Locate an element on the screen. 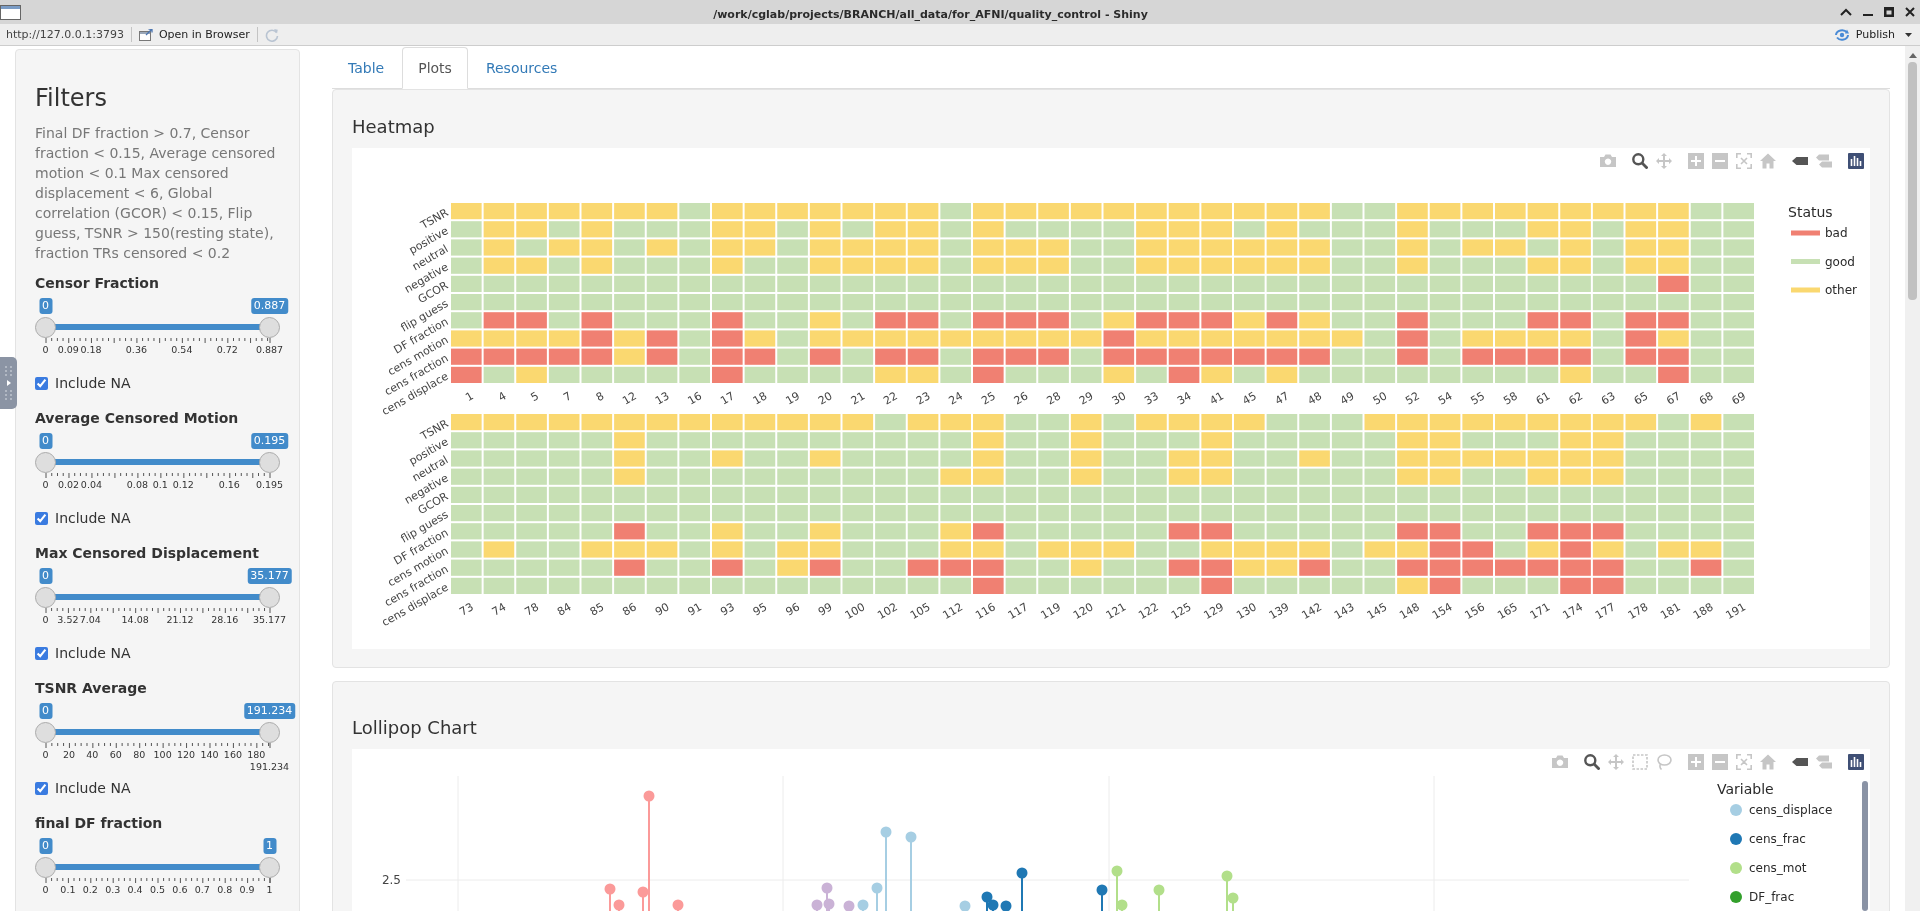  column-label: 191 is located at coordinates (1736, 611).